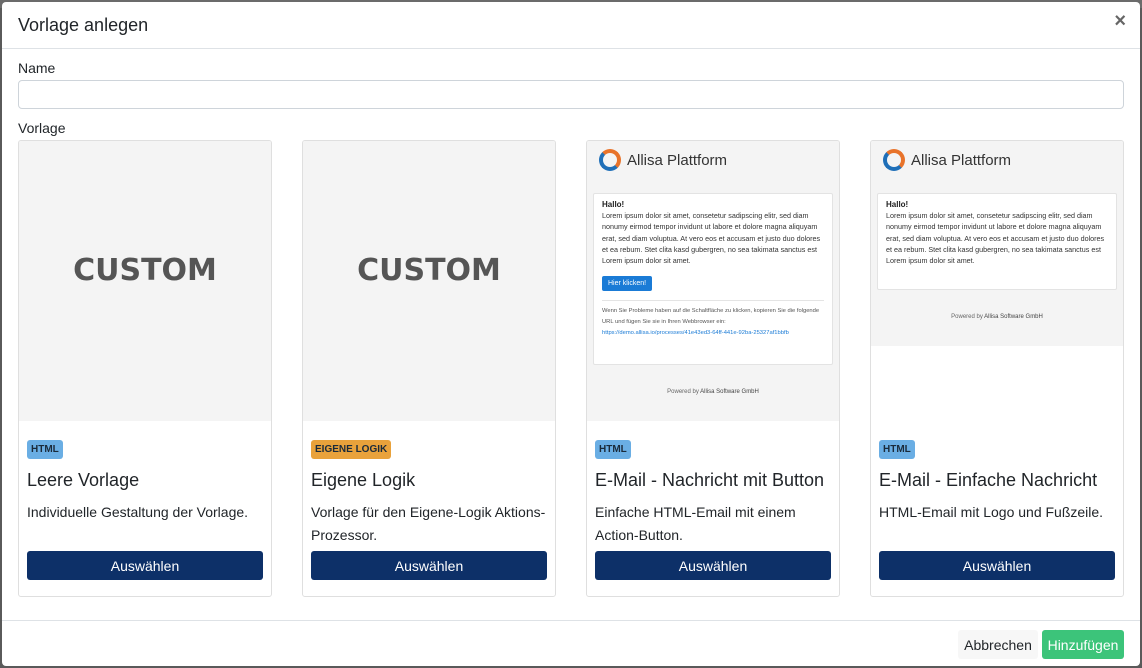 The height and width of the screenshot is (668, 1142). Describe the element at coordinates (363, 480) in the screenshot. I see `card-title: Eigene Logik` at that location.